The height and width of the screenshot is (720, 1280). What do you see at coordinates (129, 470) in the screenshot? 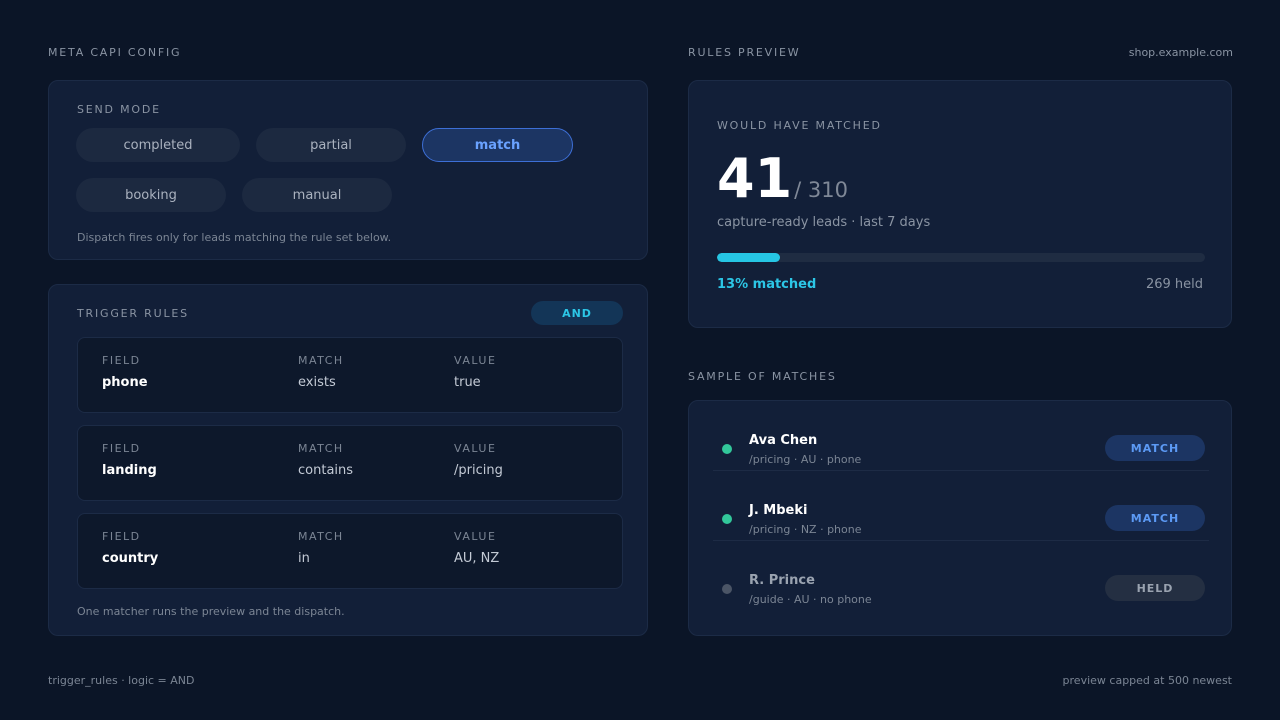
I see `rule-field: landing` at bounding box center [129, 470].